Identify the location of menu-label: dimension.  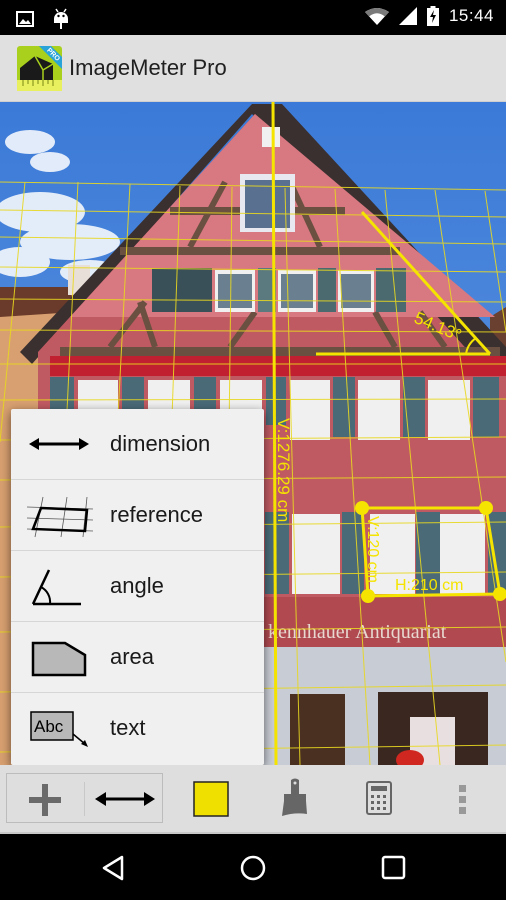
(160, 443).